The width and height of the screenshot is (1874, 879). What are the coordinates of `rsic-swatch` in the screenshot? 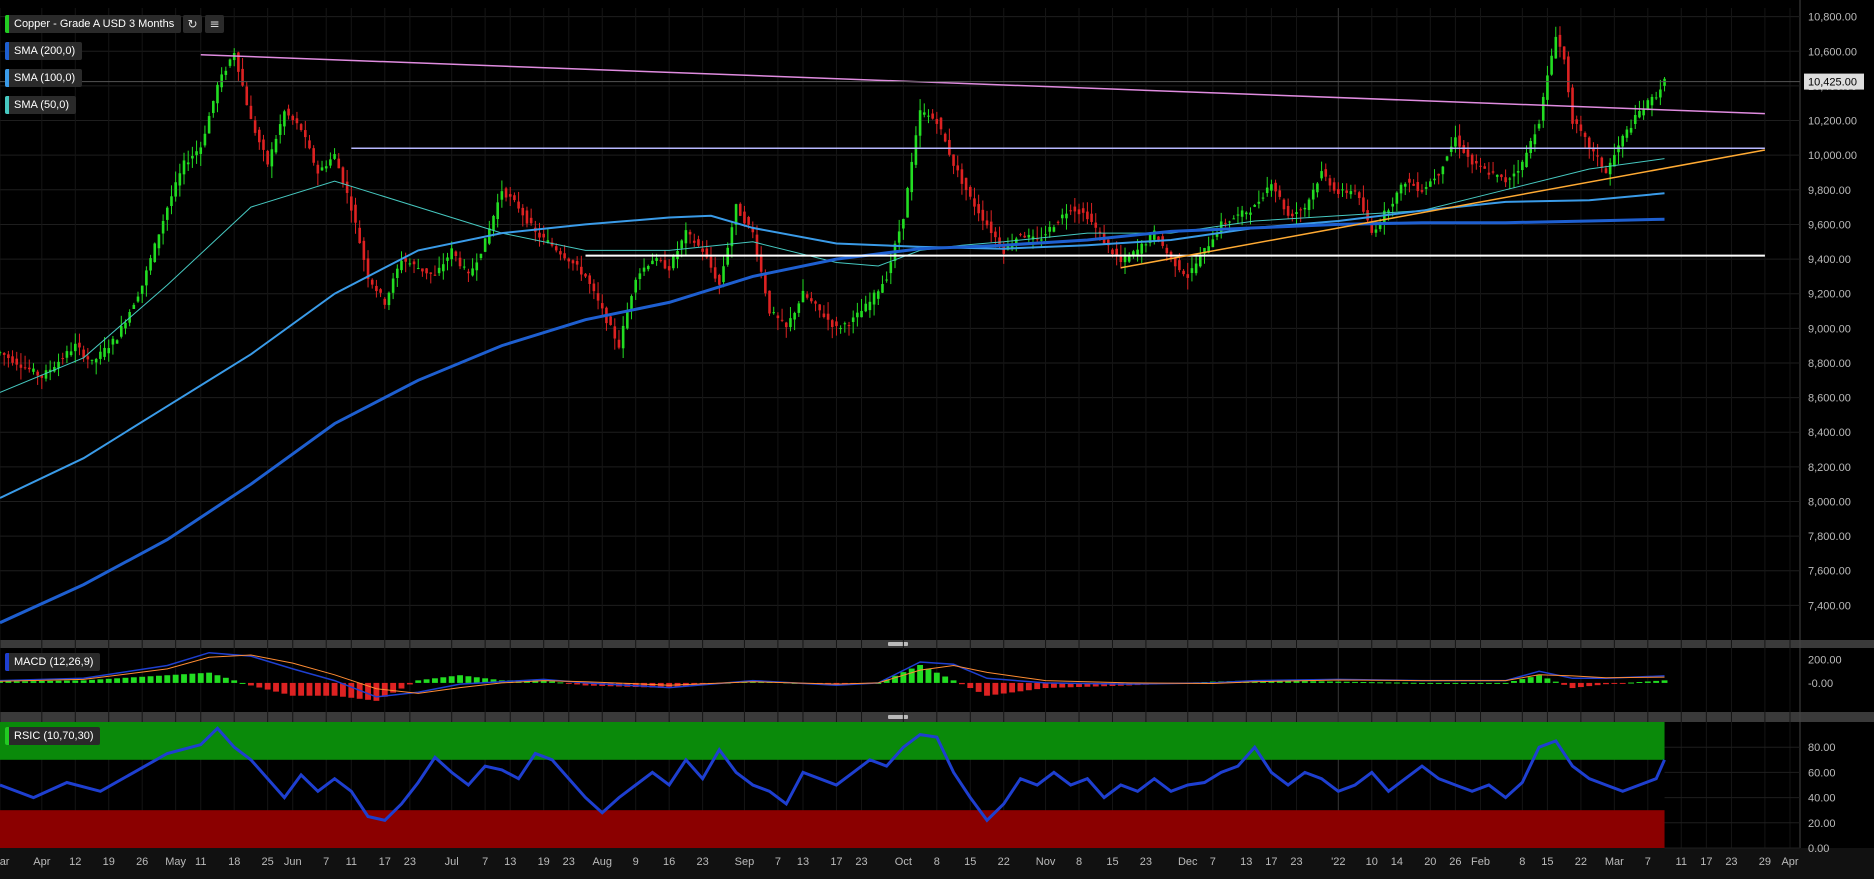 It's located at (7, 736).